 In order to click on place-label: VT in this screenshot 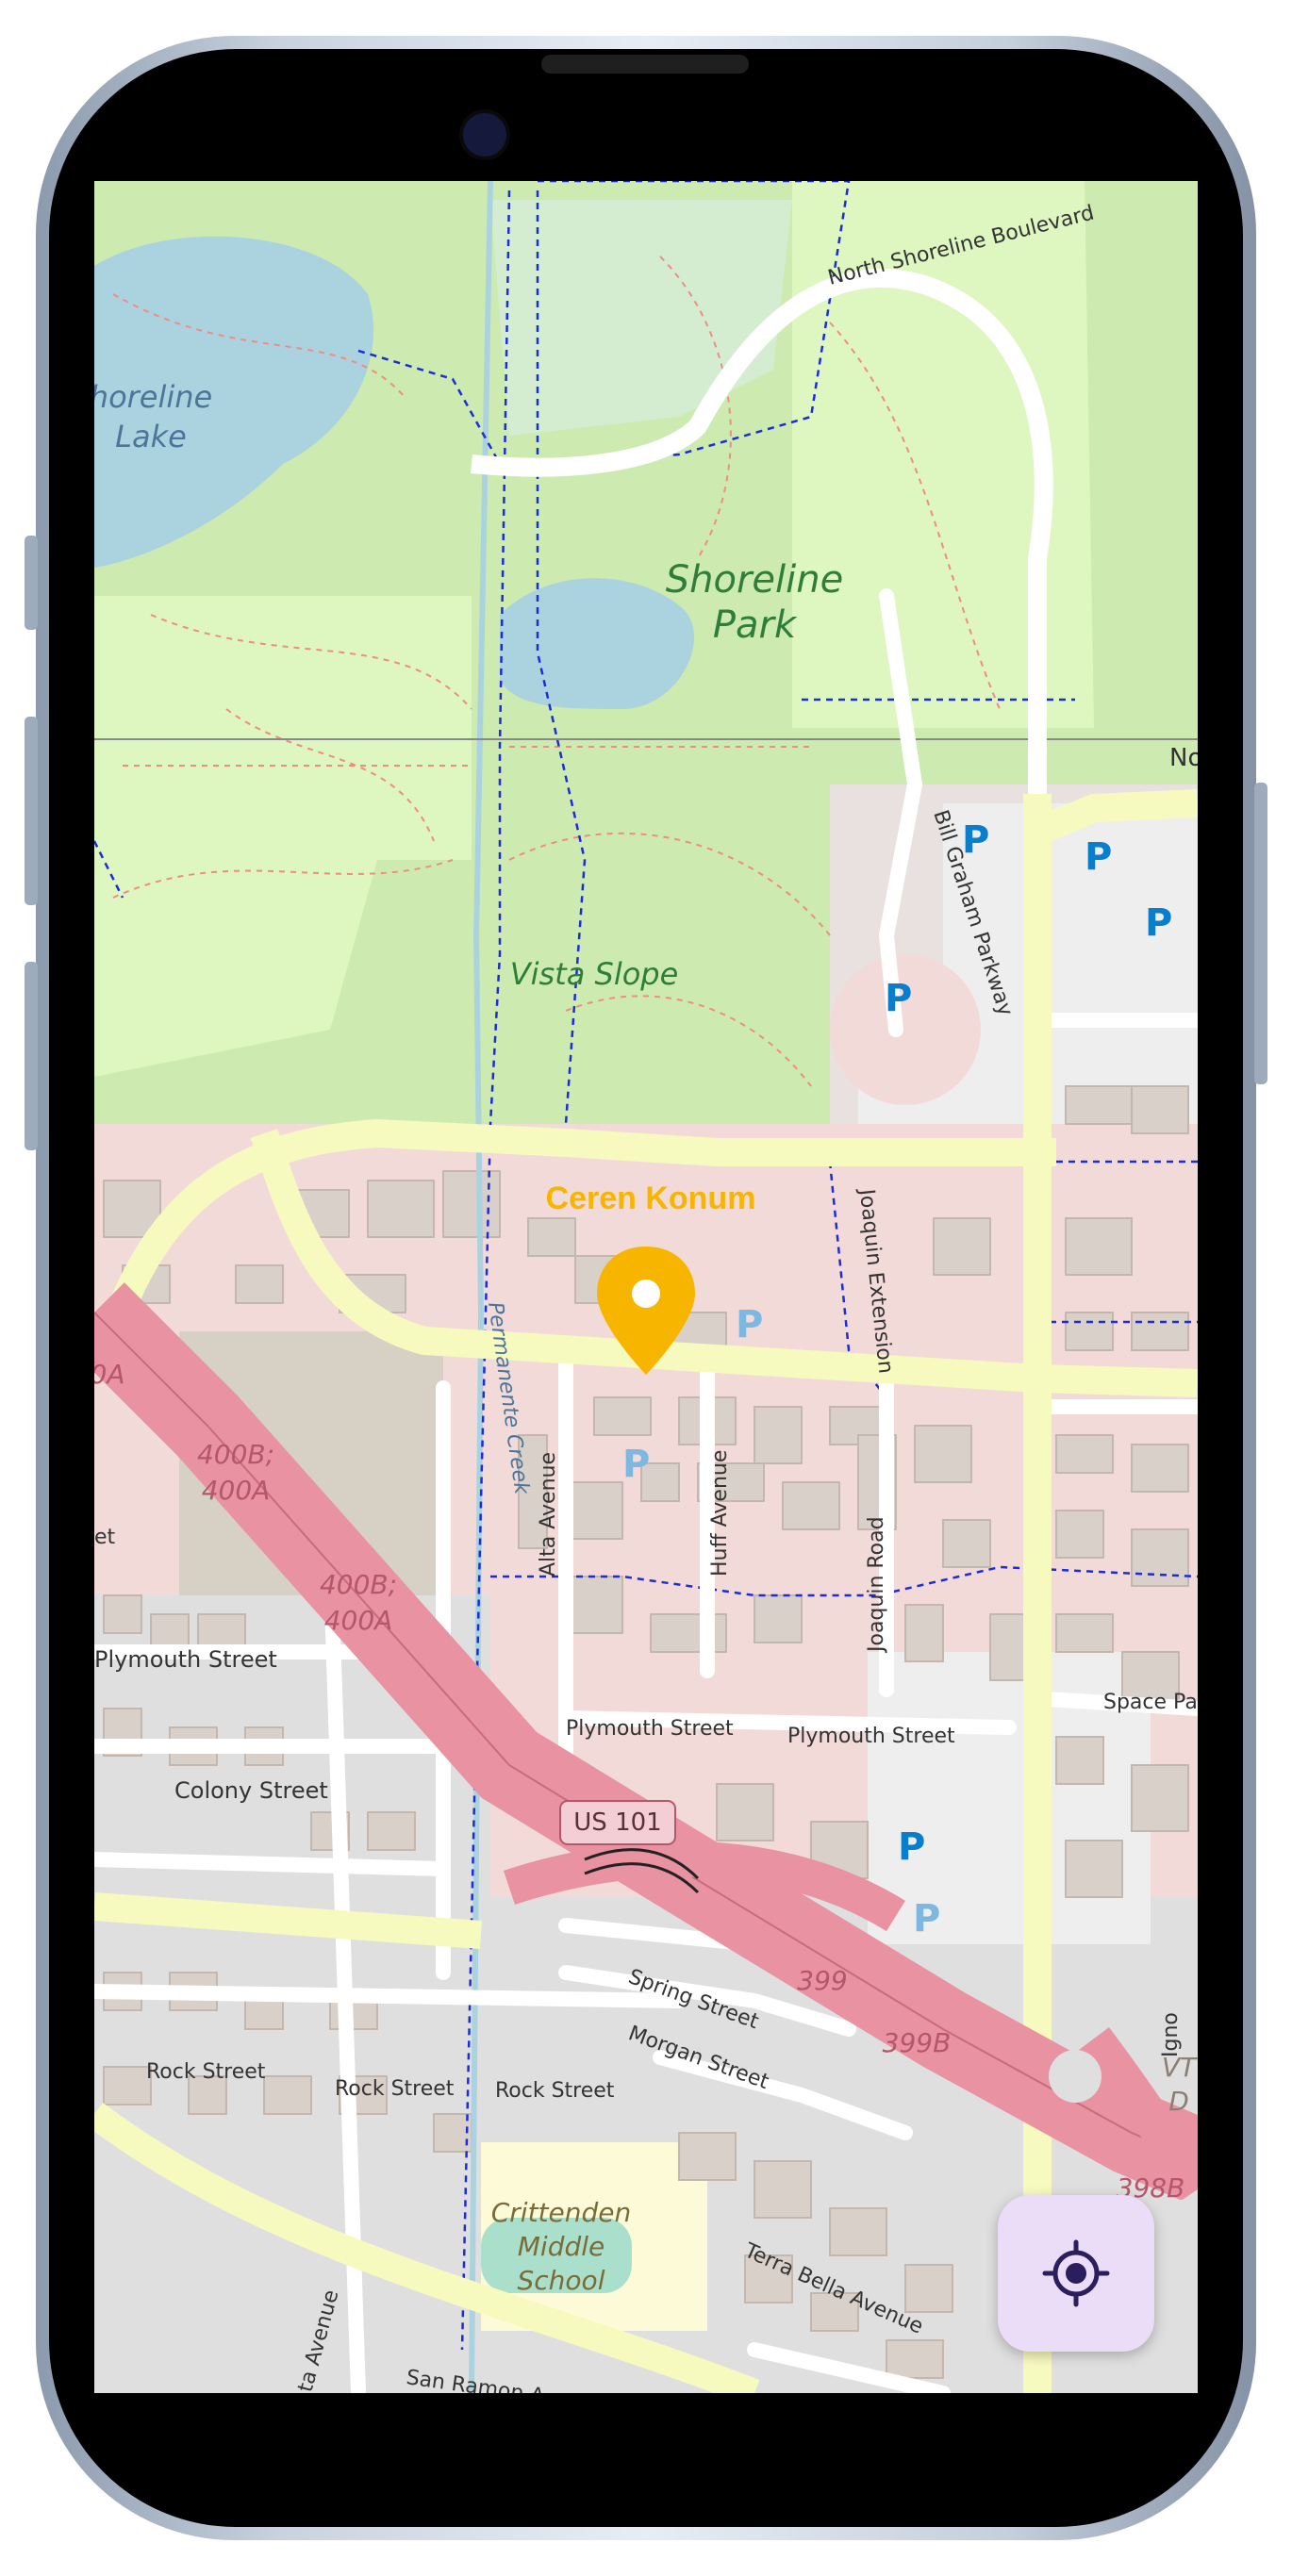, I will do `click(1180, 2067)`.